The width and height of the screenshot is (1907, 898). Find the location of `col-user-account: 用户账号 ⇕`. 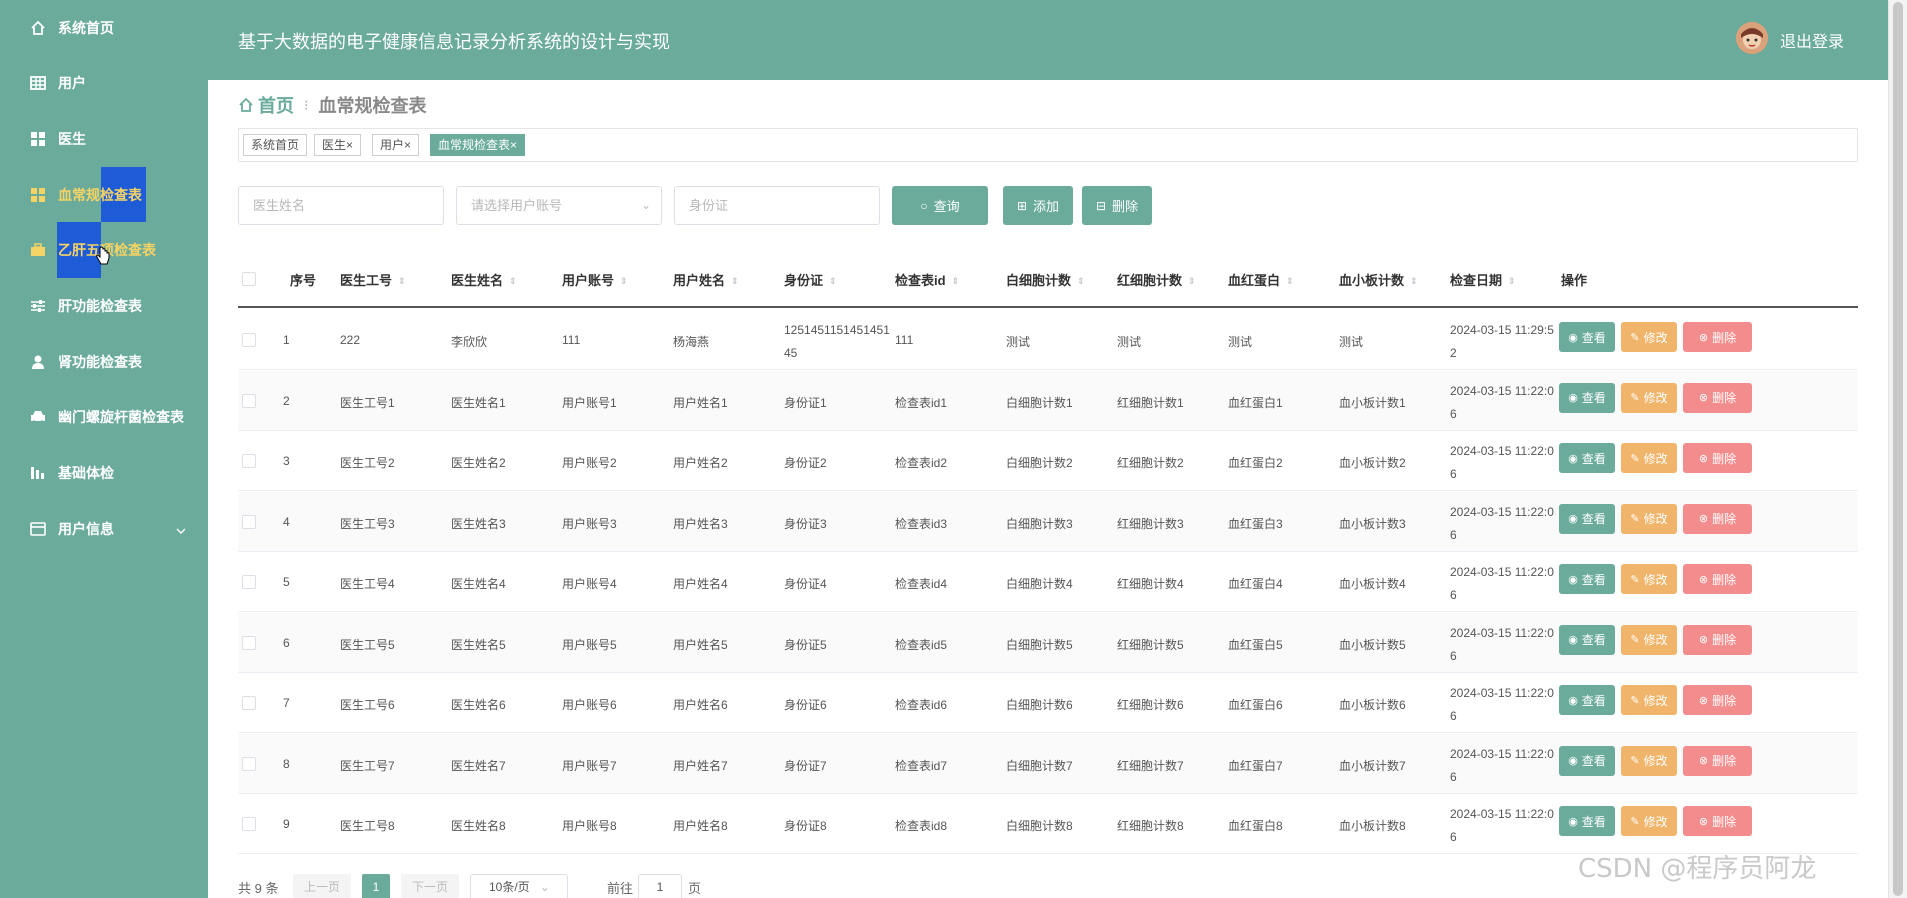

col-user-account: 用户账号 ⇕ is located at coordinates (595, 279).